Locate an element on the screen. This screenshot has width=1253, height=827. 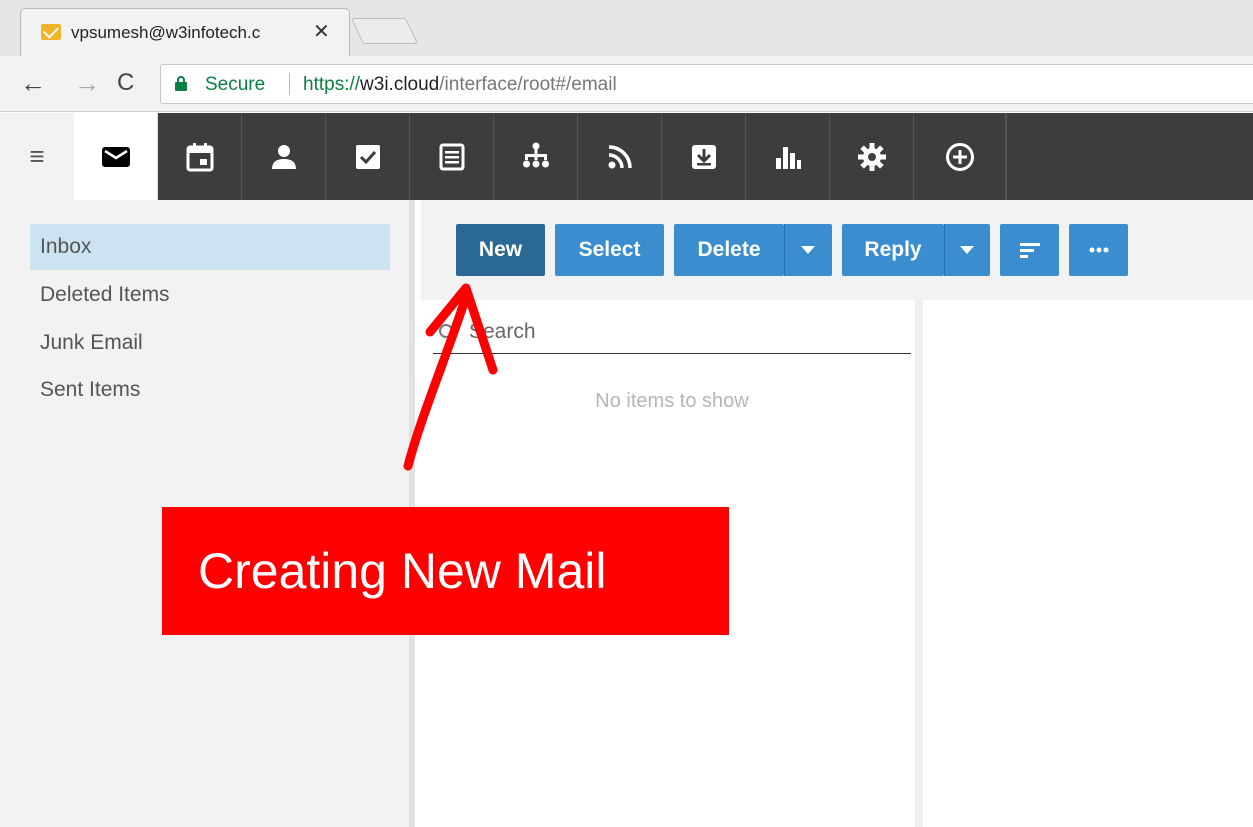
new-button: New is located at coordinates (500, 250).